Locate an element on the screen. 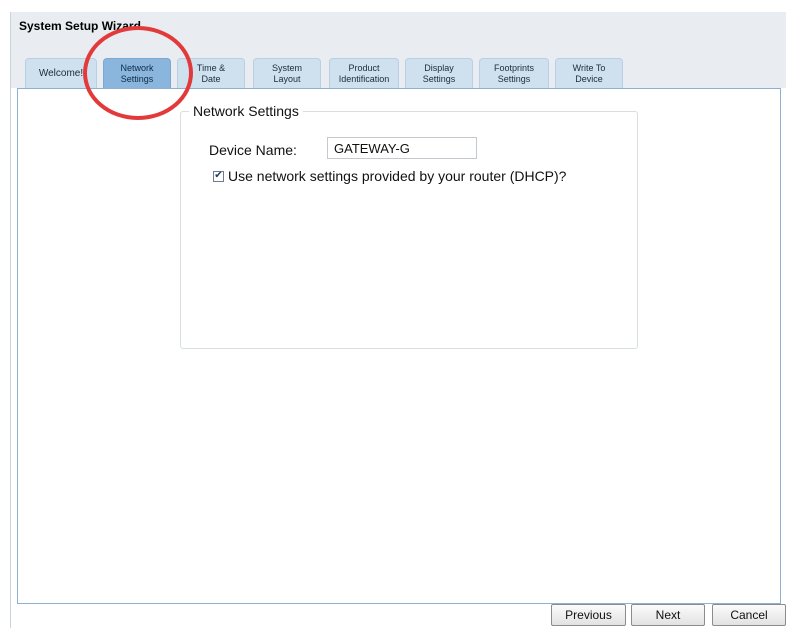 The height and width of the screenshot is (628, 786). dhcp-checkbox: ✔ is located at coordinates (218, 176).